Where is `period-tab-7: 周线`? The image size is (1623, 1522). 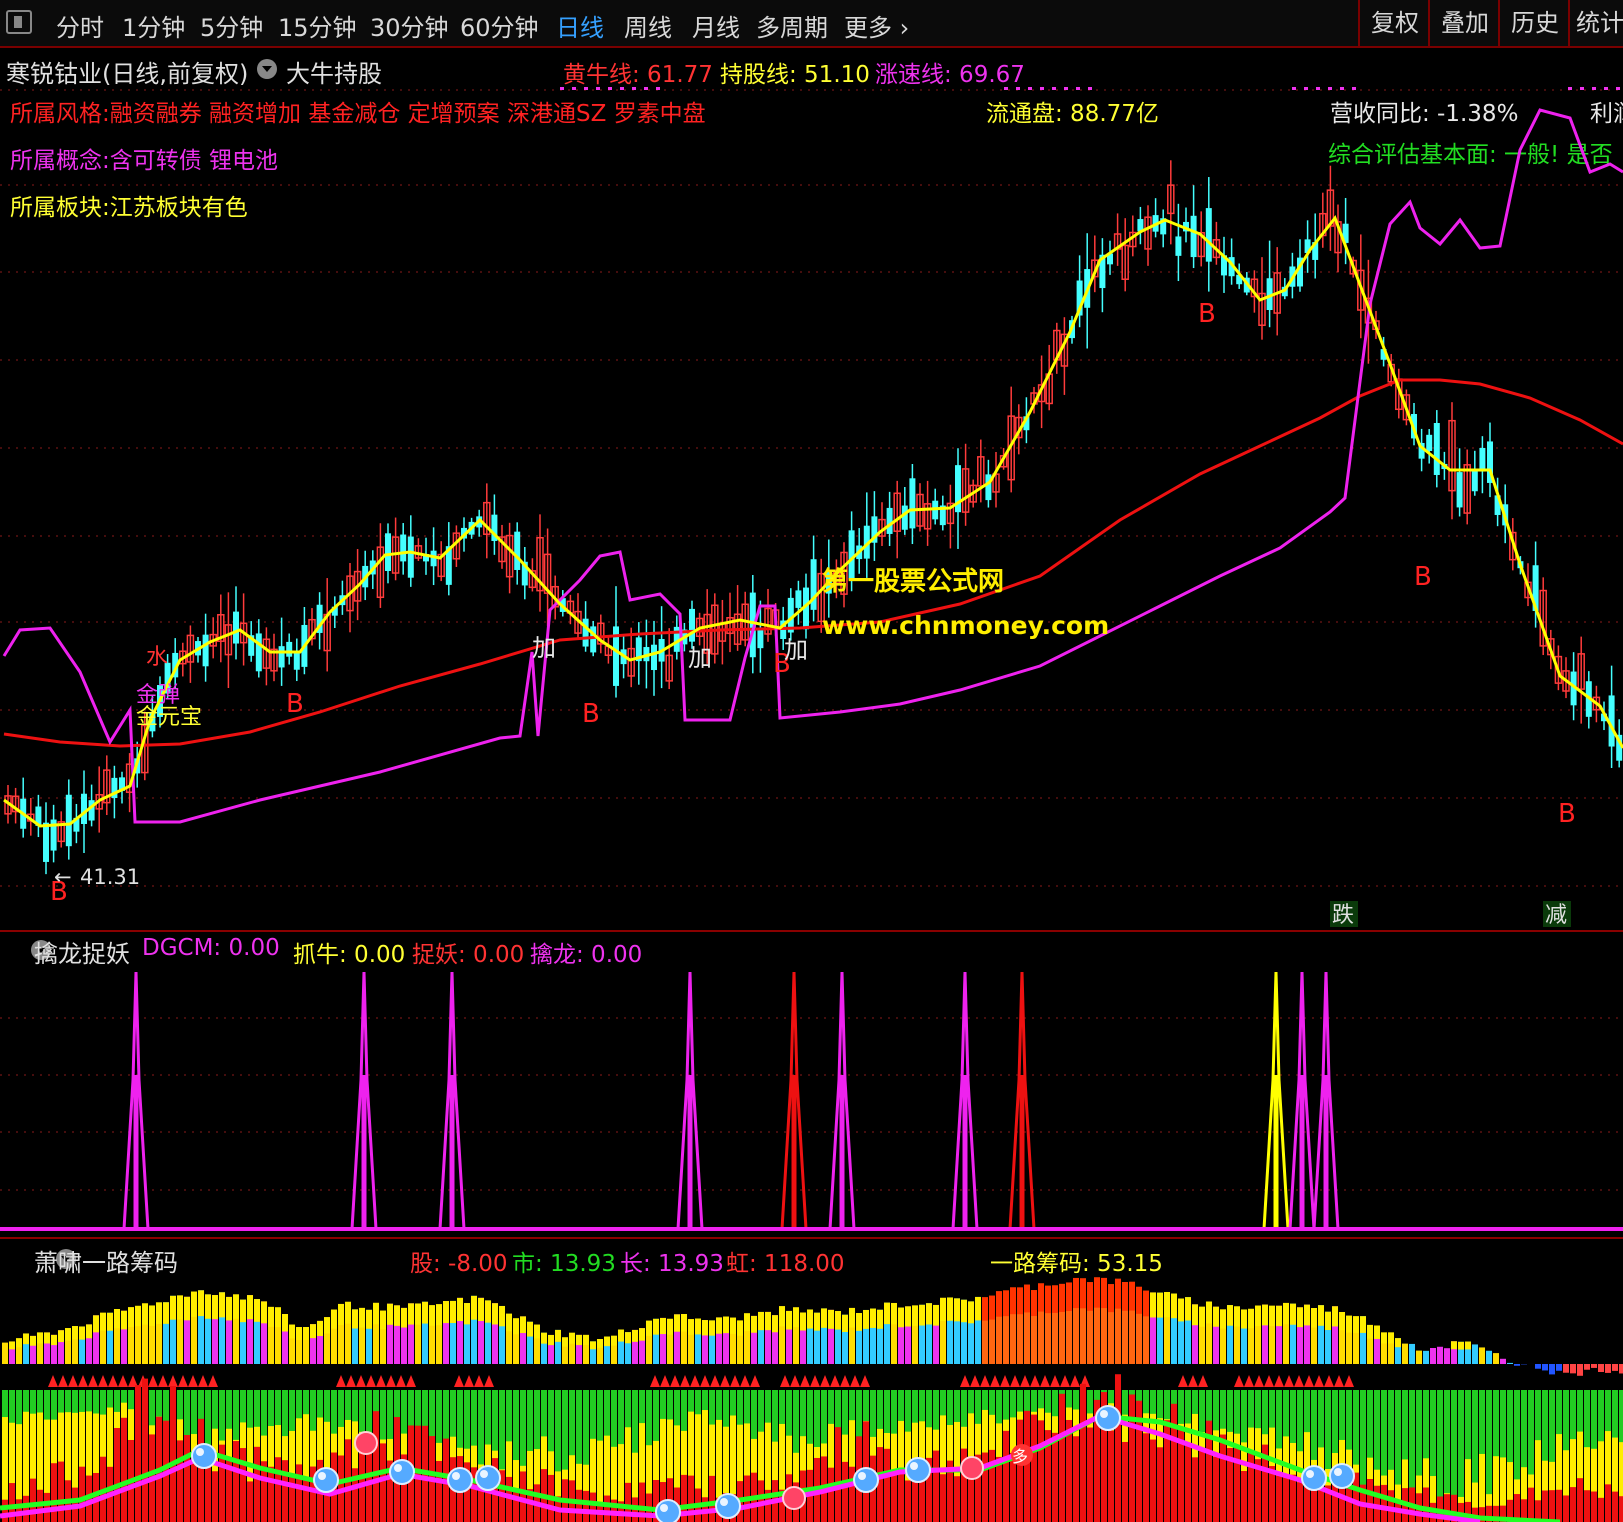 period-tab-7: 周线 is located at coordinates (648, 25).